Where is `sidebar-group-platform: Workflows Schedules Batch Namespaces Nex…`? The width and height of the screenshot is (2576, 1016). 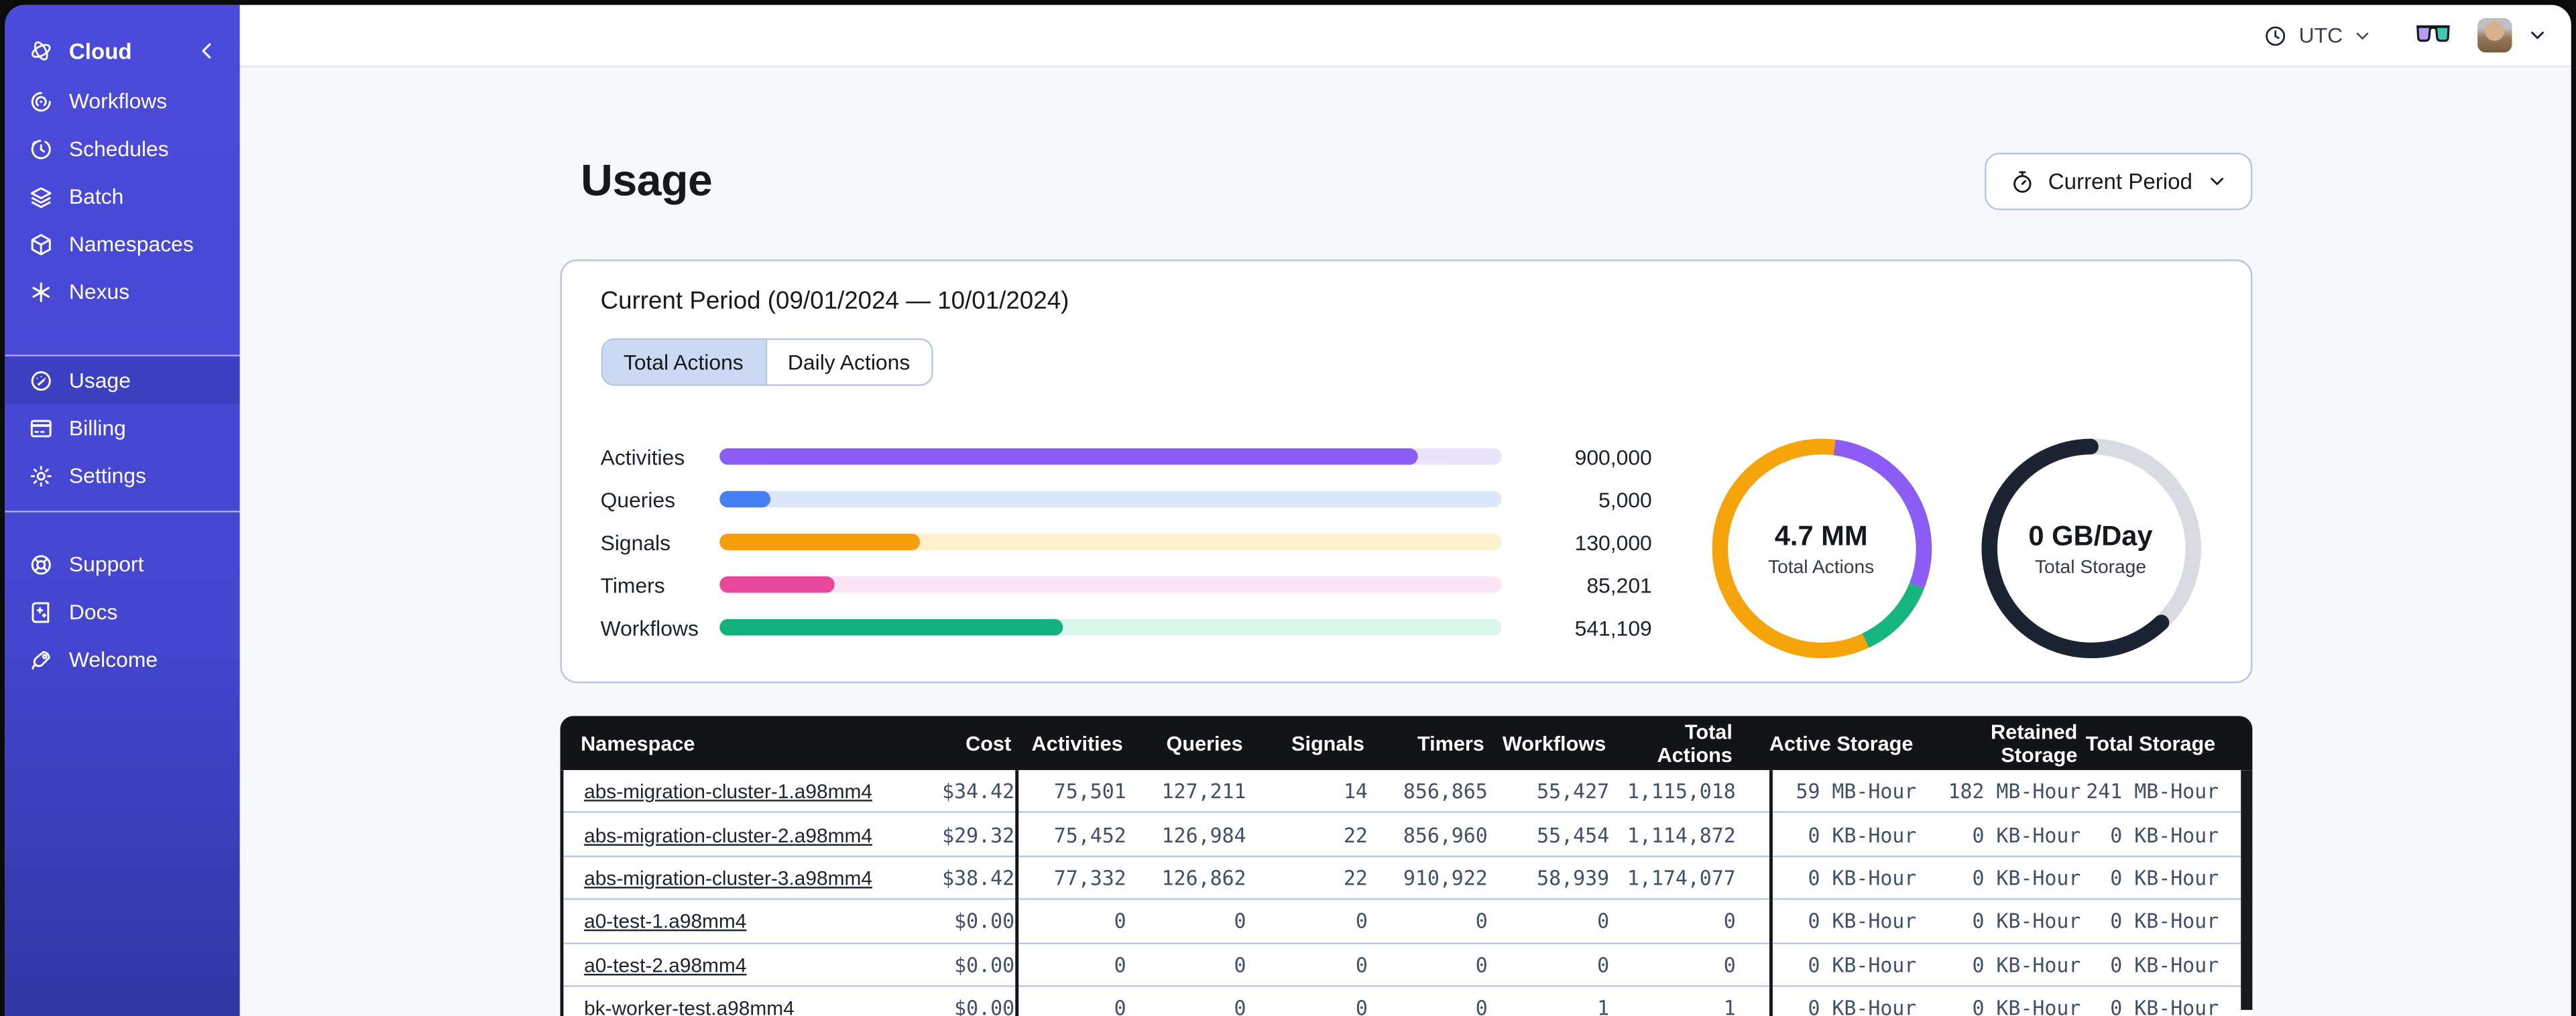 sidebar-group-platform: Workflows Schedules Batch Namespaces Nex… is located at coordinates (122, 196).